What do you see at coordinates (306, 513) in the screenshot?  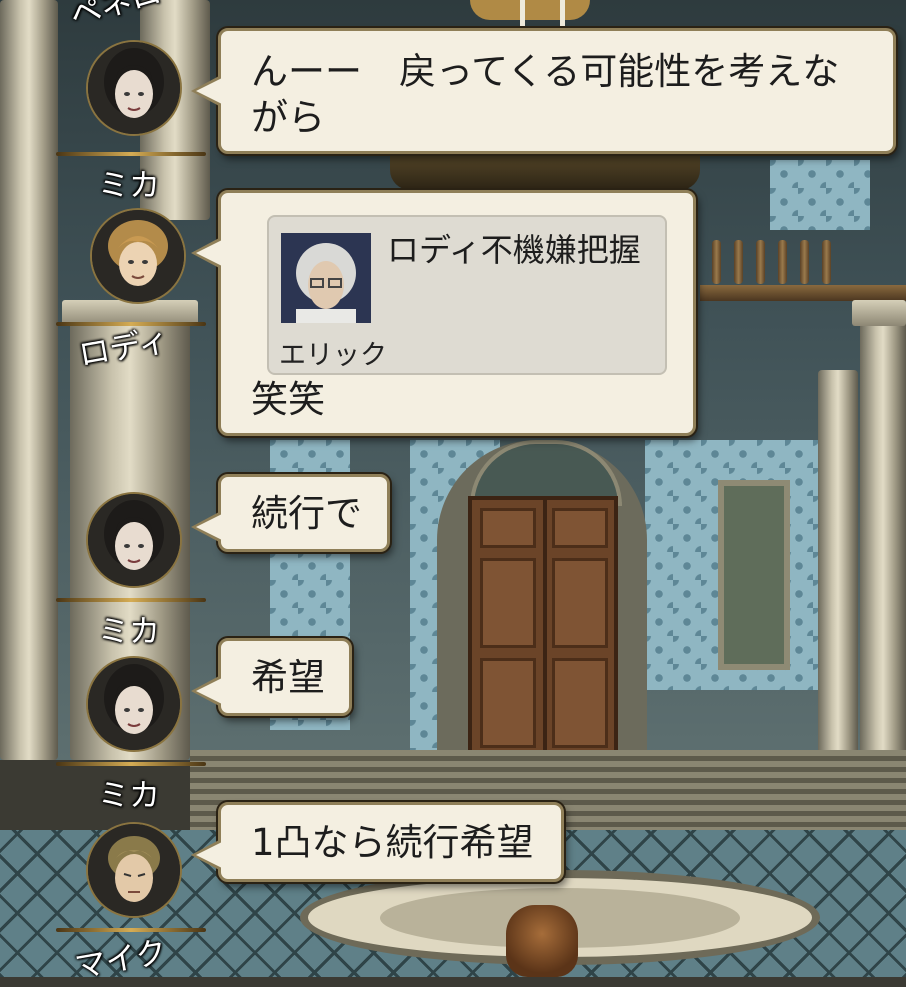 I see `message-text: 続行で` at bounding box center [306, 513].